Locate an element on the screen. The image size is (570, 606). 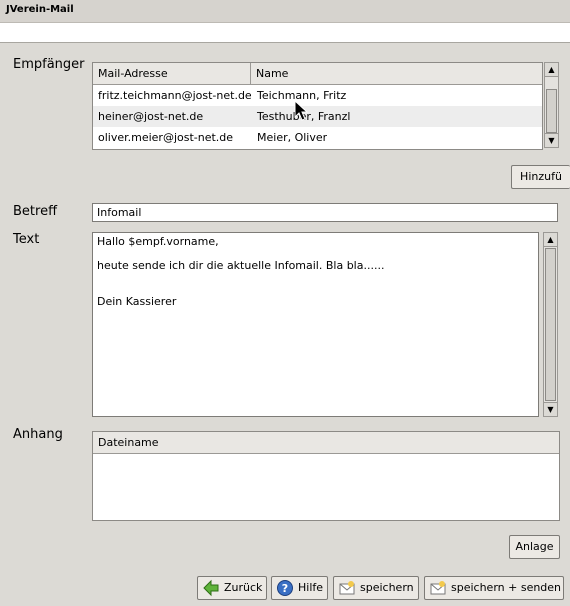
recipients-scrollbar: ▲ ▼ is located at coordinates (551, 105).